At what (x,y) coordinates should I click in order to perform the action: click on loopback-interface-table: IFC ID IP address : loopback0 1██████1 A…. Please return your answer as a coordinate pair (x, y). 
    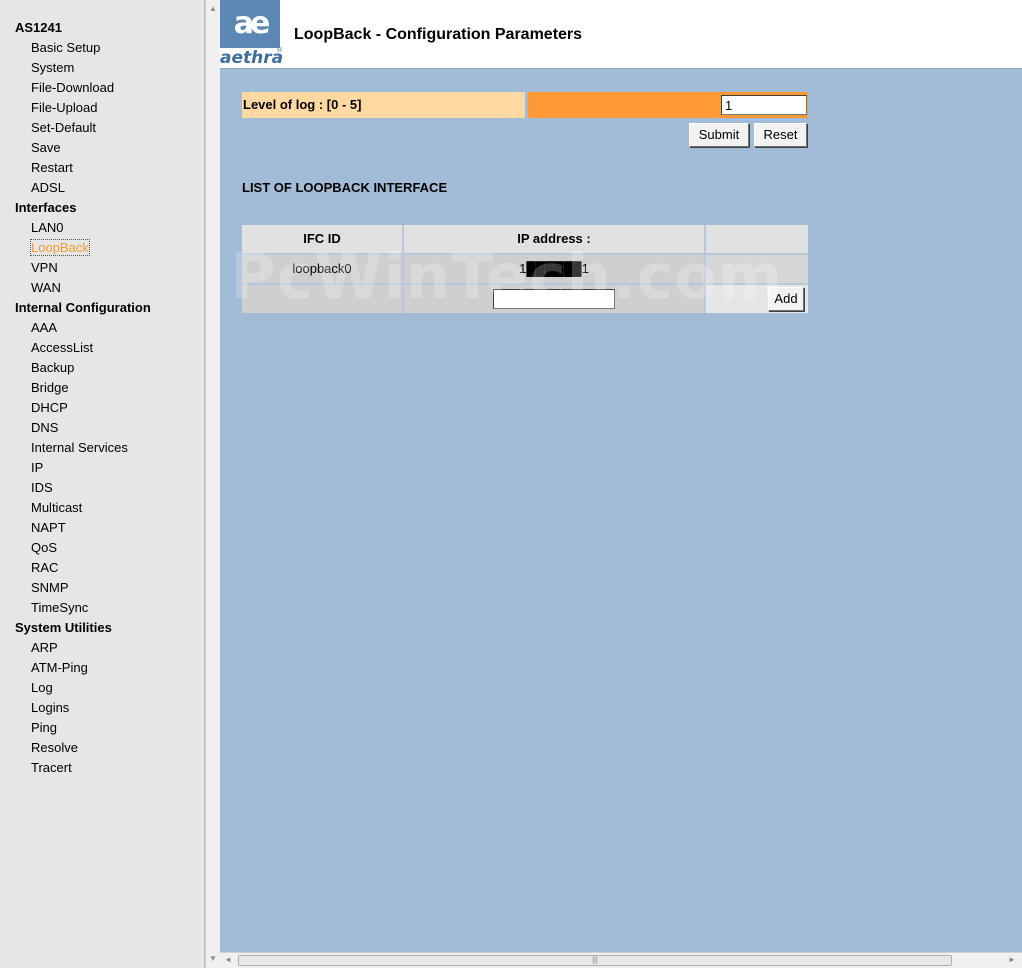
    Looking at the image, I should click on (525, 269).